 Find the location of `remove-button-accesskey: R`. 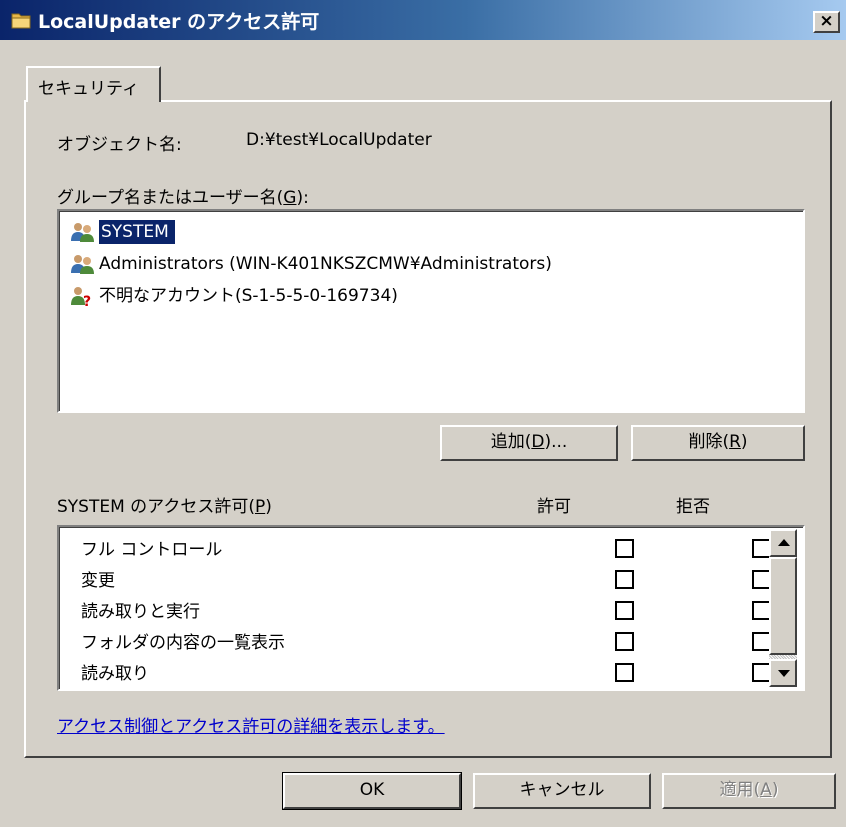

remove-button-accesskey: R is located at coordinates (735, 442).